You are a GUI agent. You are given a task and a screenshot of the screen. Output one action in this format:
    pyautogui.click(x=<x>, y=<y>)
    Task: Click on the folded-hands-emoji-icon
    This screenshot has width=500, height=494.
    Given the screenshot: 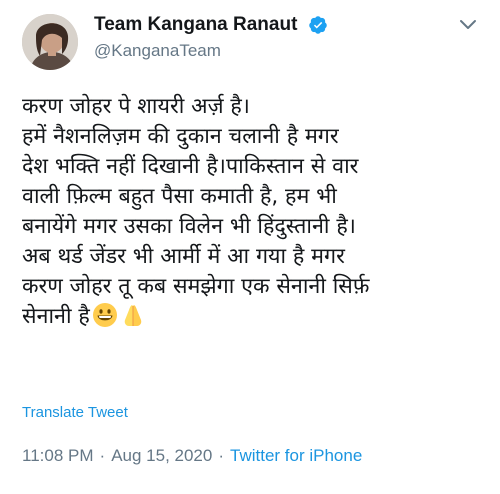 What is the action you would take?
    pyautogui.click(x=133, y=315)
    